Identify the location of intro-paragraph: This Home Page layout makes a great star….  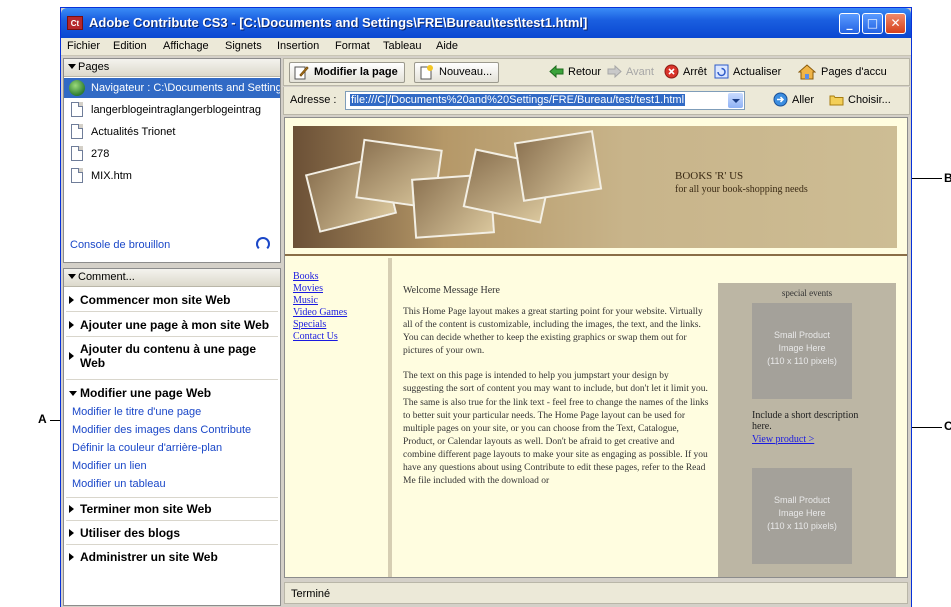
(553, 332).